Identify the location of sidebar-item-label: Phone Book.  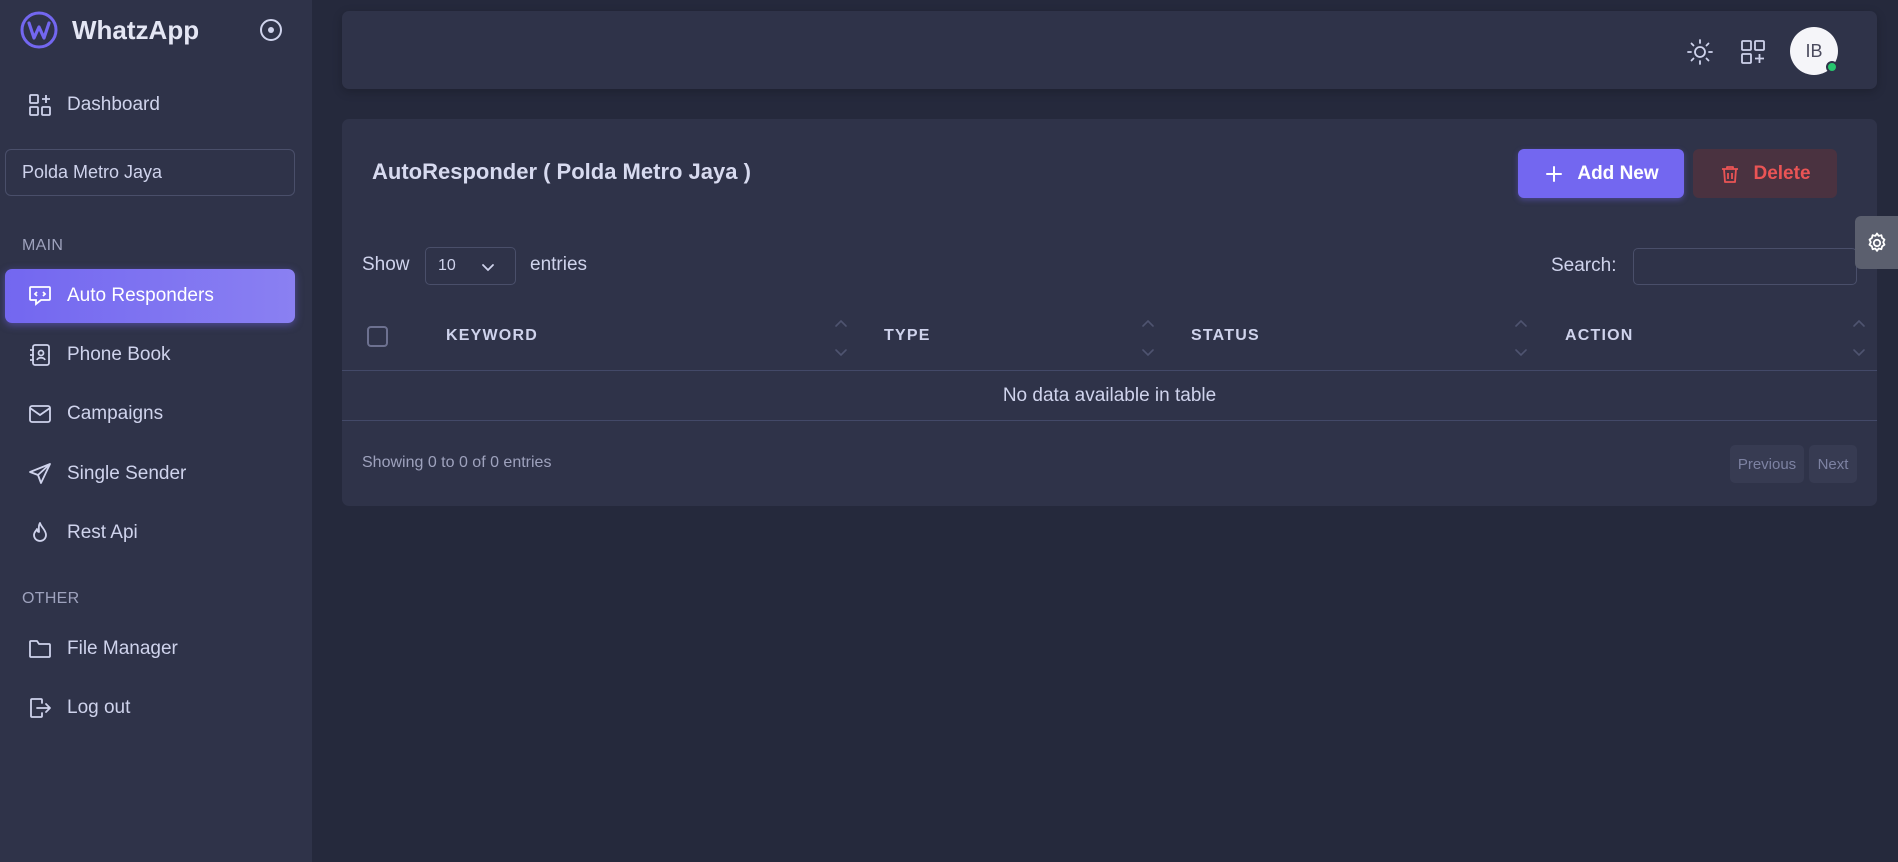
(119, 354).